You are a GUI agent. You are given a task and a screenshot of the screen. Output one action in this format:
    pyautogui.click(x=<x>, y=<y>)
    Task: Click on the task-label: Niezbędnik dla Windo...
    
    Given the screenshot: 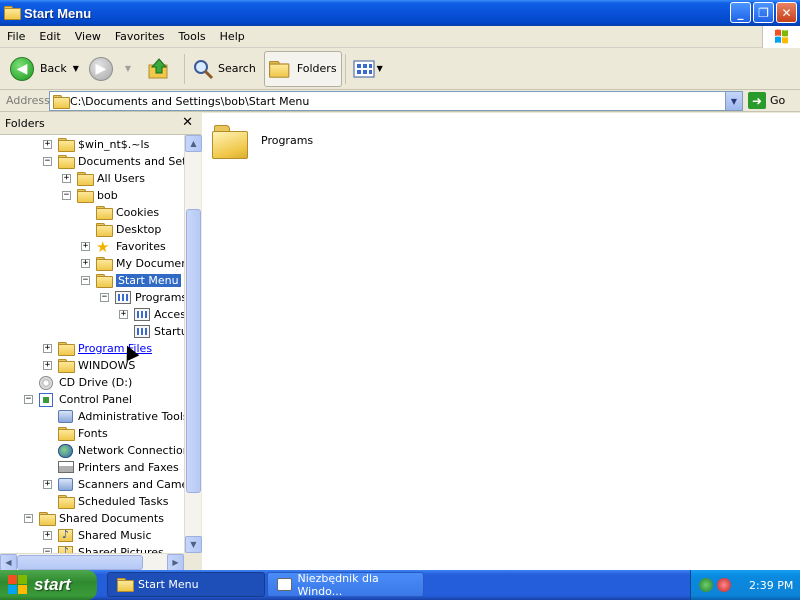 What is the action you would take?
    pyautogui.click(x=338, y=584)
    